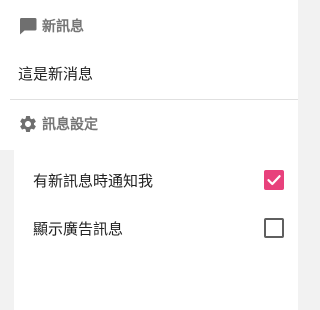  I want to click on show-ad-messages-checkbox, so click(274, 228).